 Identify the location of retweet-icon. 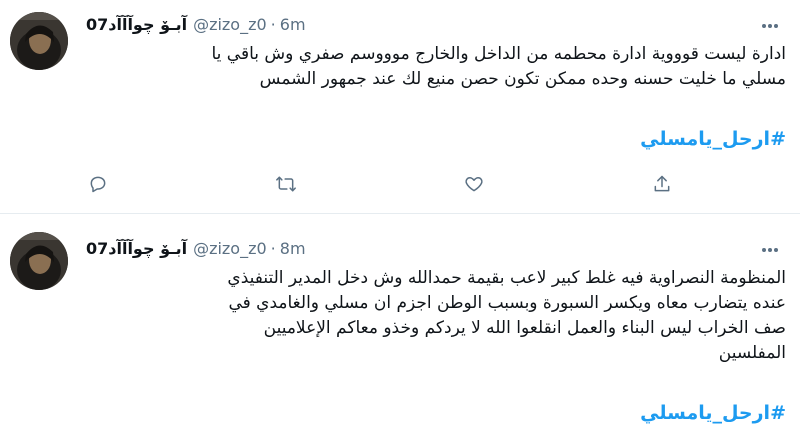
(286, 184).